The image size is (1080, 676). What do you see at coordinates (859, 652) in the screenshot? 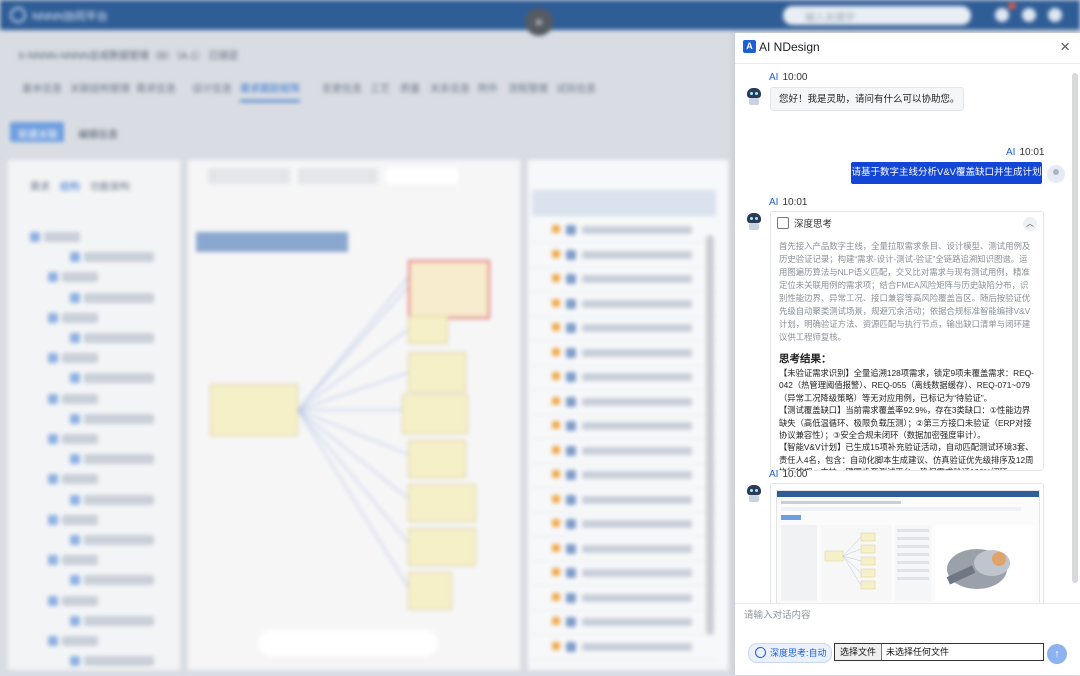
I see `choose-file-button: 选择文件` at bounding box center [859, 652].